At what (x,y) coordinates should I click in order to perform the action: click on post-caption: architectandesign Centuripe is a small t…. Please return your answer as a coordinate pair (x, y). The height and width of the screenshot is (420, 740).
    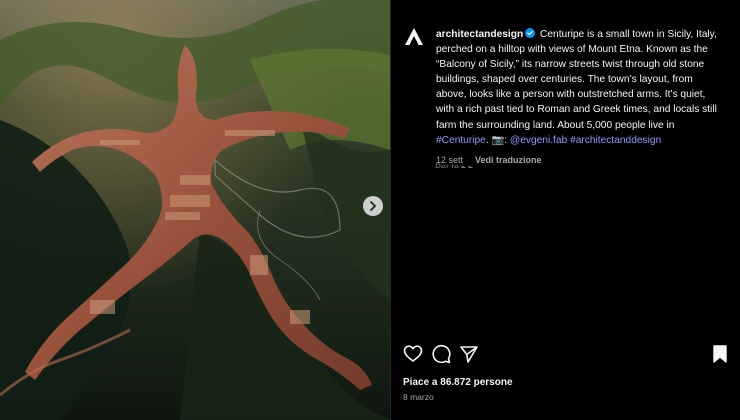
    Looking at the image, I should click on (580, 87).